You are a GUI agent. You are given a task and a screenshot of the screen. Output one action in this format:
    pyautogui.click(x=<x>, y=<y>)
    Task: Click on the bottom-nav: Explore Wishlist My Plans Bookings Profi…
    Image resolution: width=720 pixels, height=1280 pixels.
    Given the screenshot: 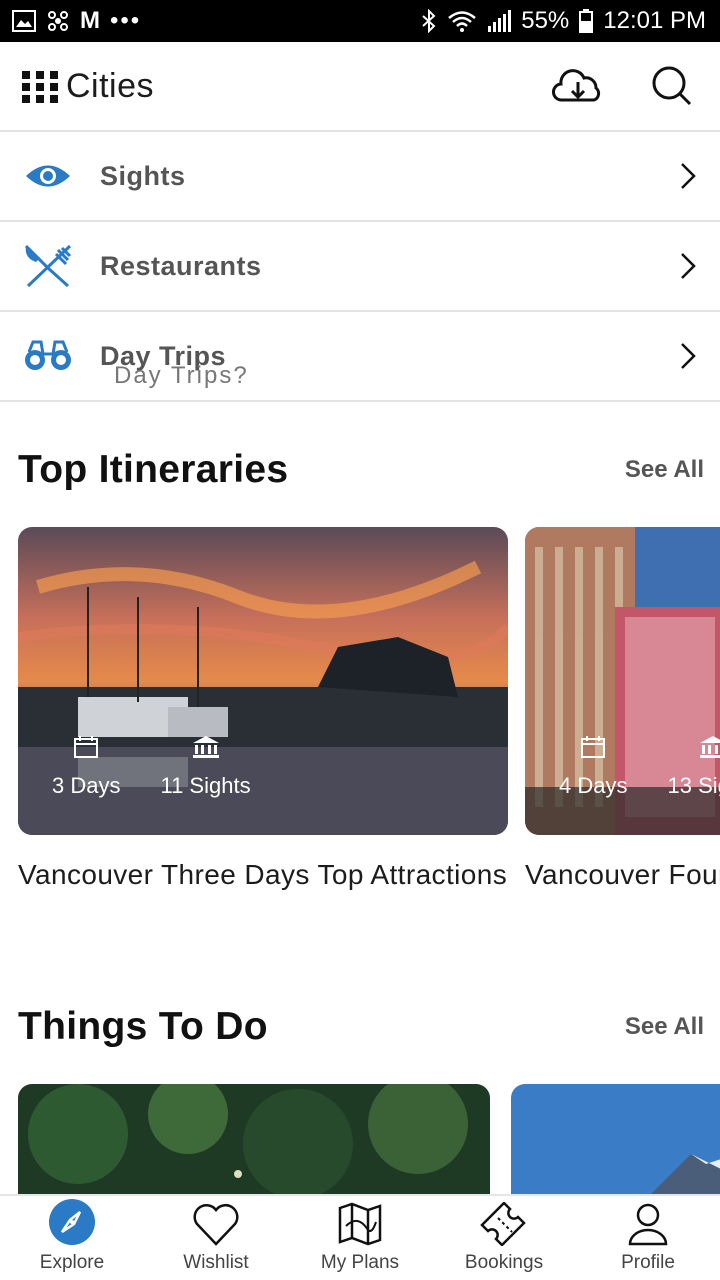 What is the action you would take?
    pyautogui.click(x=360, y=1237)
    